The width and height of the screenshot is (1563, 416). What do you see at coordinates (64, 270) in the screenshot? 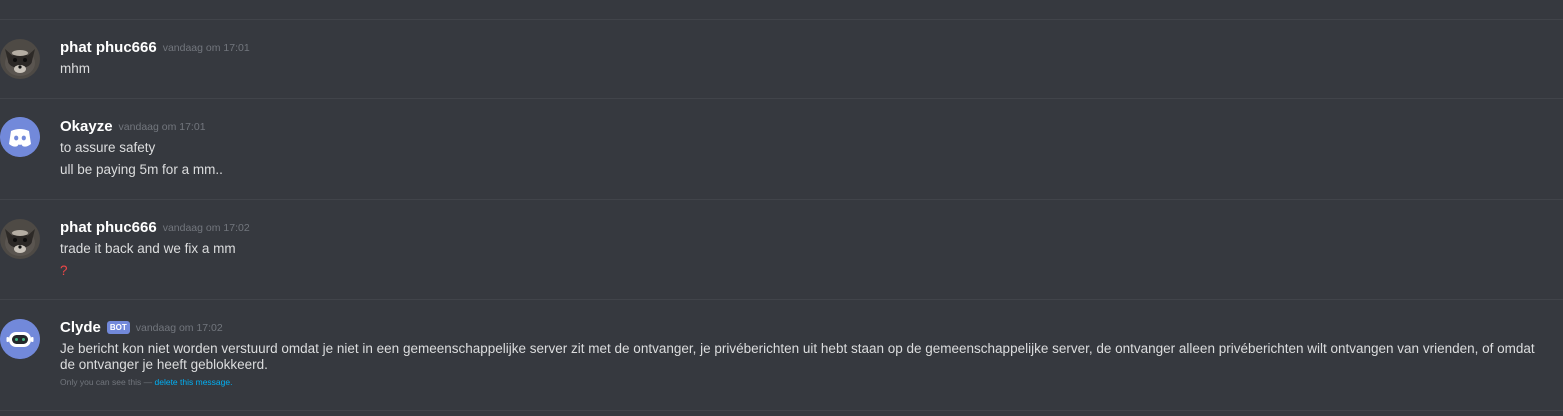
I see `message-text: ?` at bounding box center [64, 270].